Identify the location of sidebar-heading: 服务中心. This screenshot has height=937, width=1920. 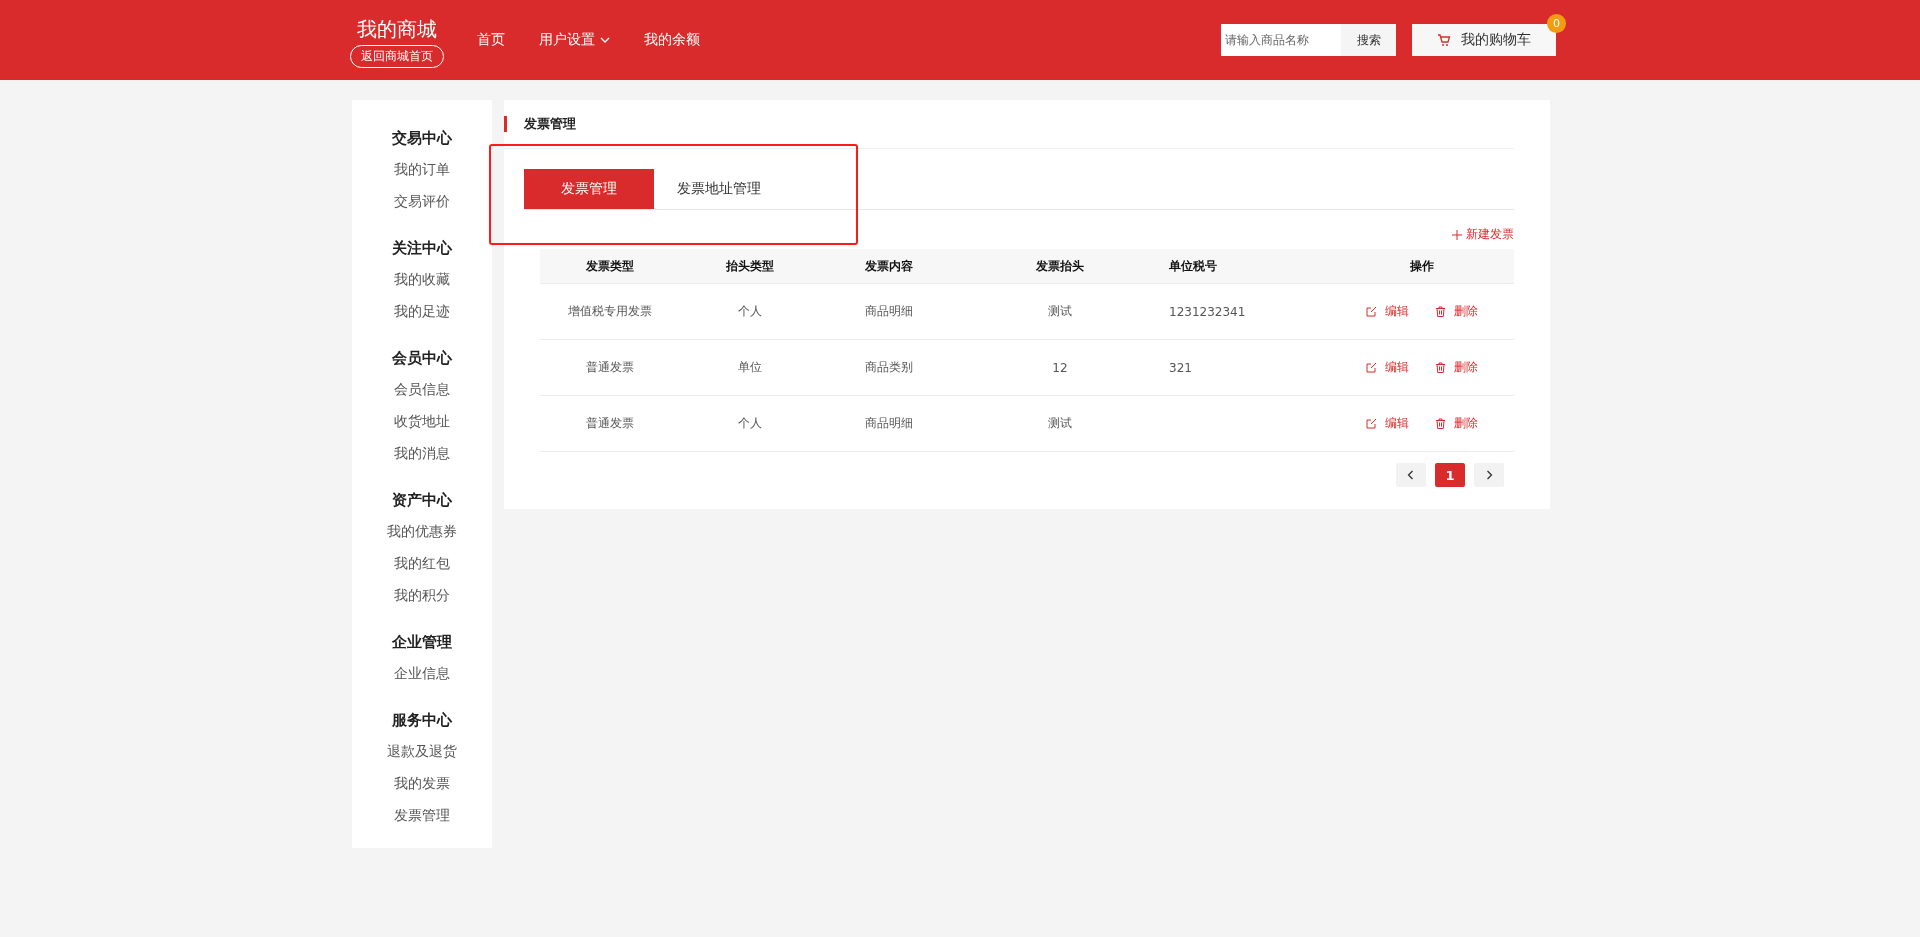
(422, 720).